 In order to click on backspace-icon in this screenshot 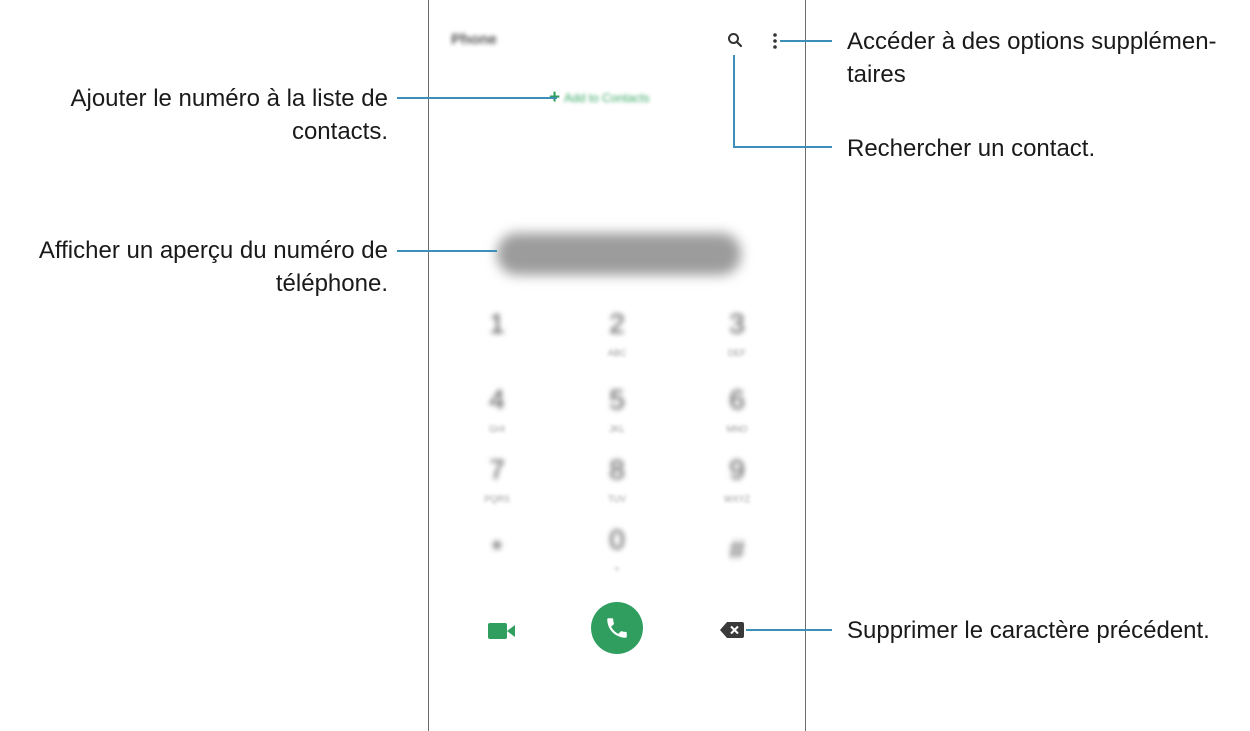, I will do `click(732, 630)`.